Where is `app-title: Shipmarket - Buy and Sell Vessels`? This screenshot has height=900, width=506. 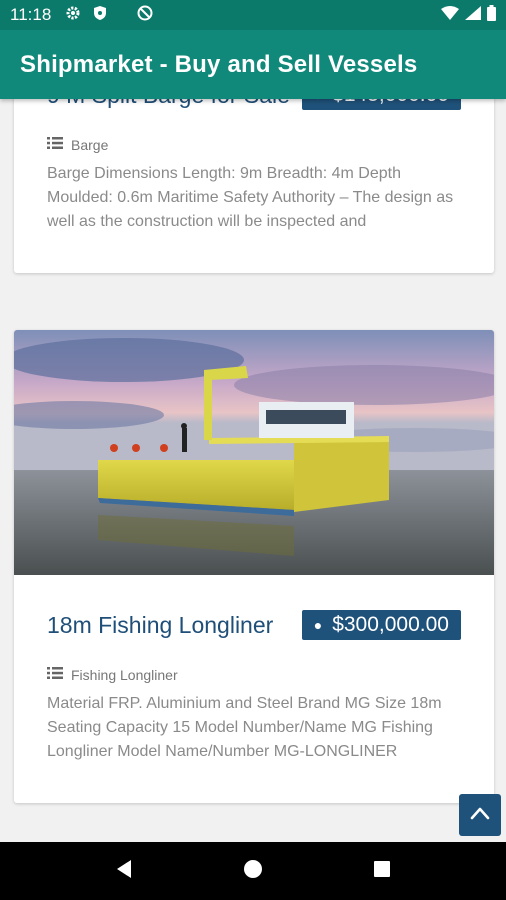 app-title: Shipmarket - Buy and Sell Vessels is located at coordinates (219, 64).